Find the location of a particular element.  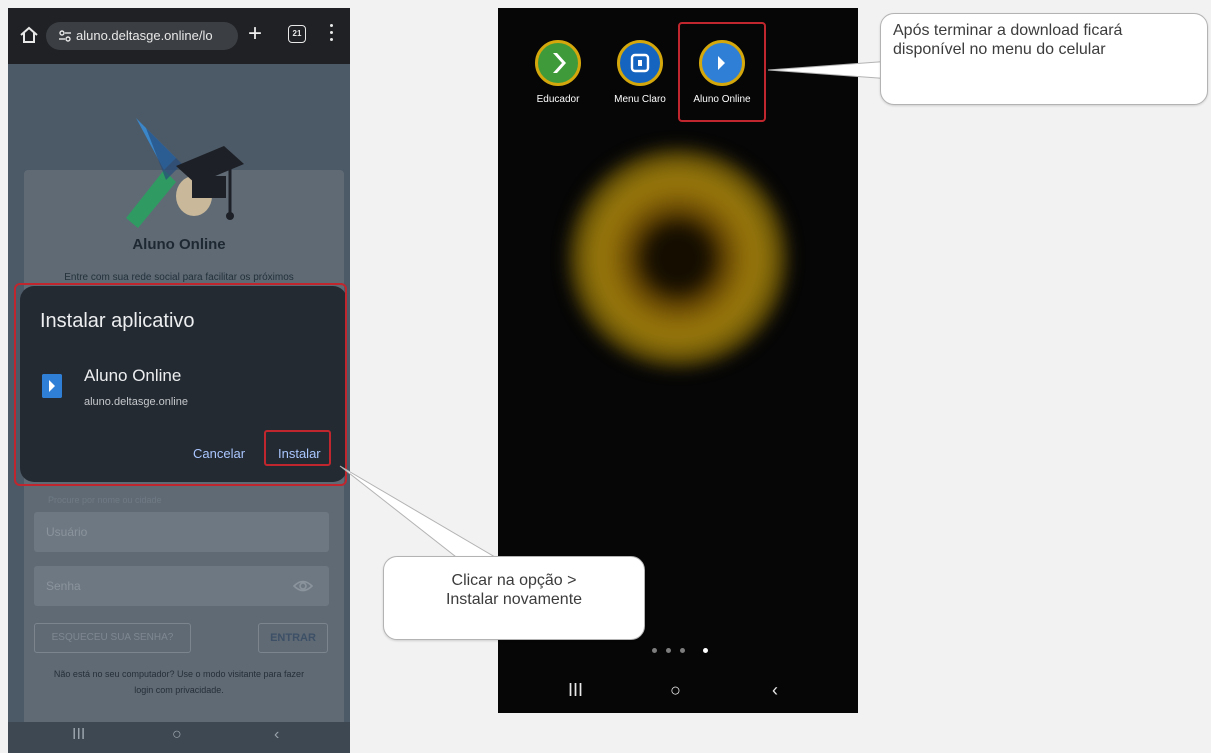

callout-install-instruction: Clicar na opção > Instalar novamente is located at coordinates (514, 598).